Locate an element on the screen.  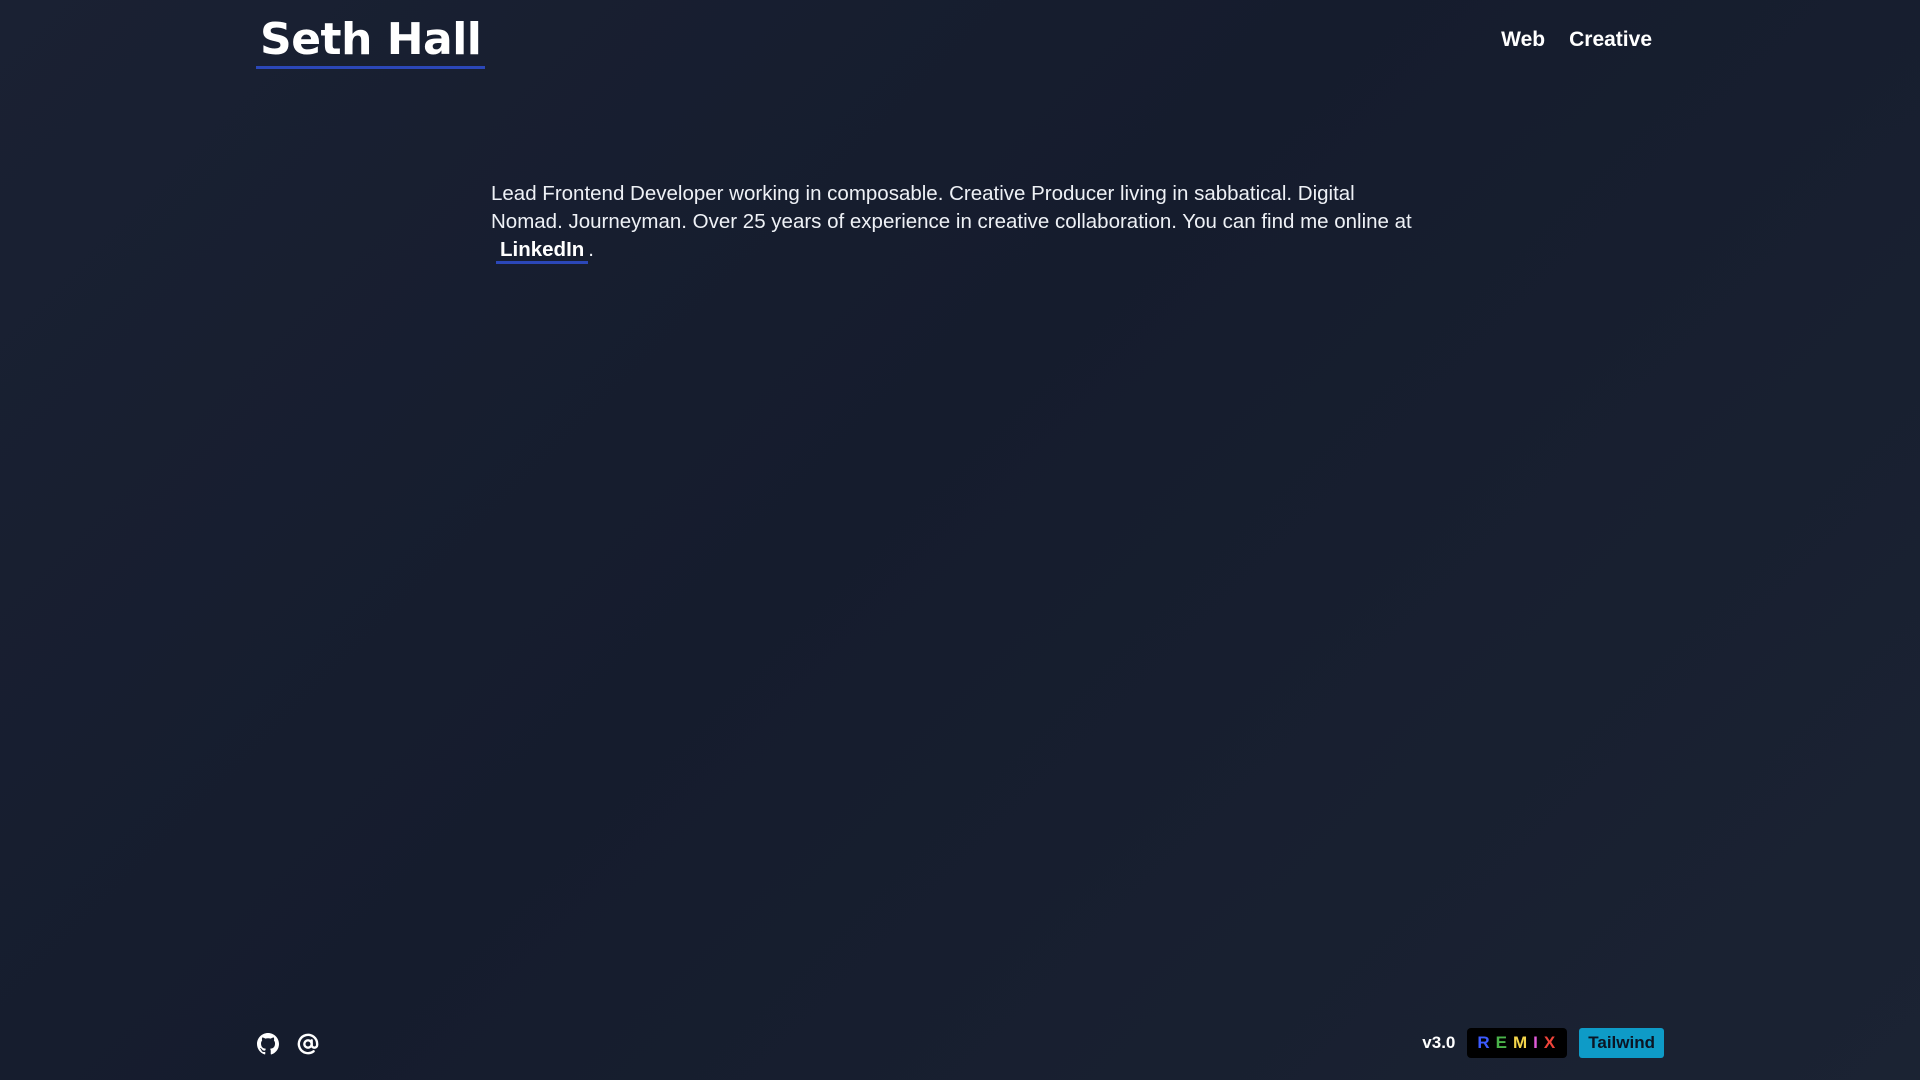
nav-item-web: Web is located at coordinates (1523, 40).